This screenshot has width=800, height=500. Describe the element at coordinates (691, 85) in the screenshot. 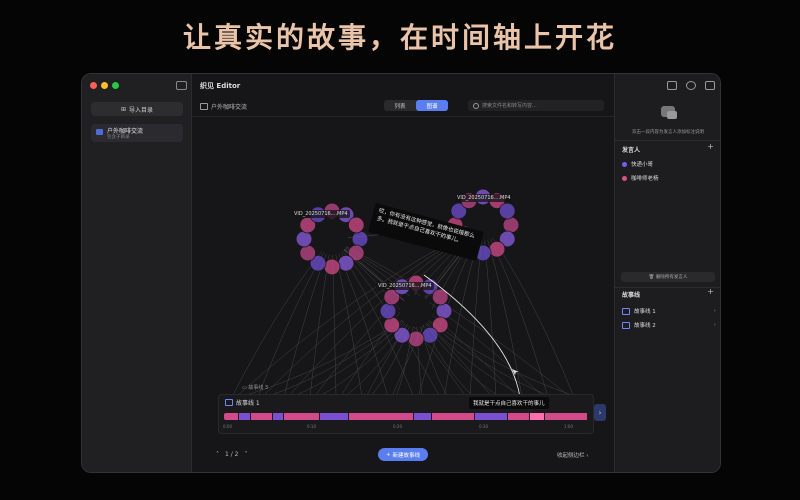

I see `gear-icon` at that location.